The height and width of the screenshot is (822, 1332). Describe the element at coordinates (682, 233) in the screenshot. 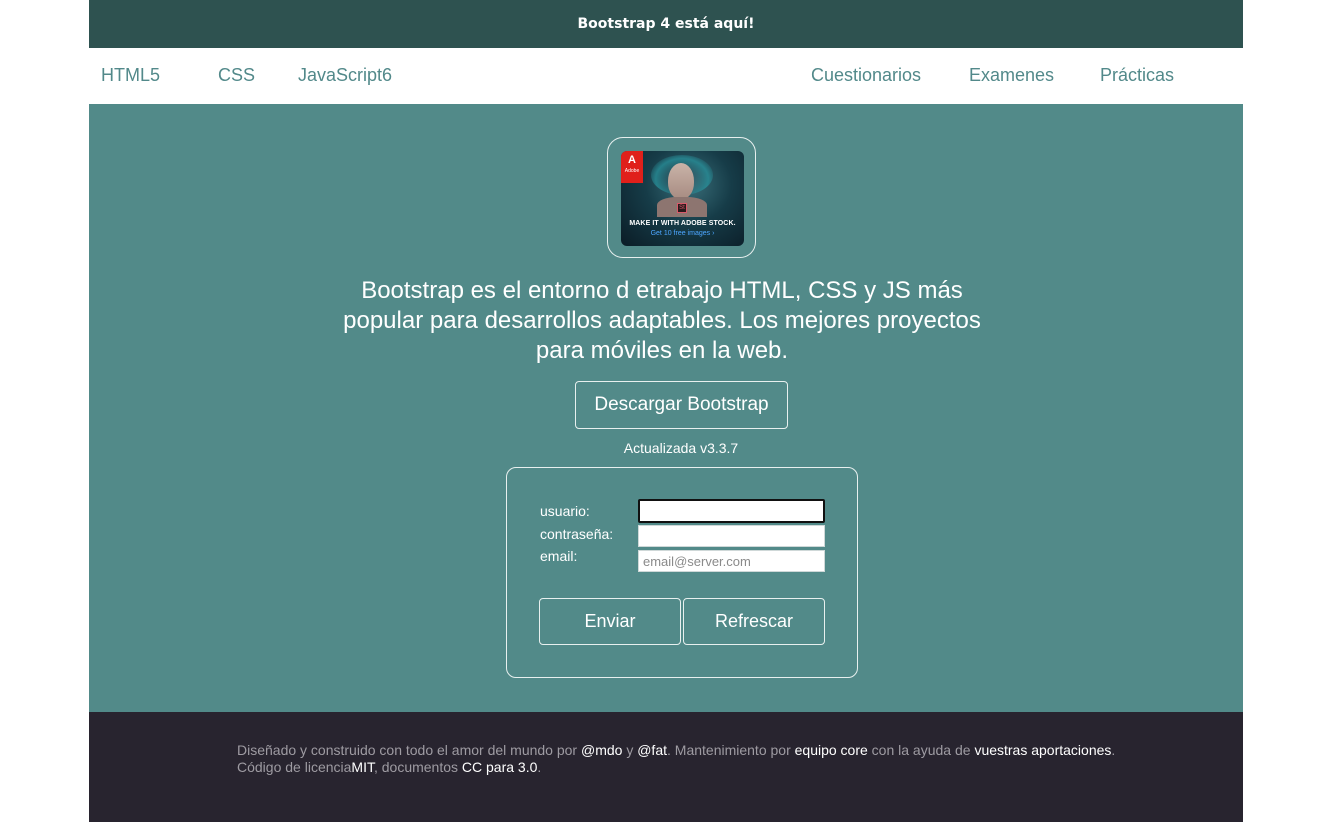

I see `ad-cta: Get 10 free images ›` at that location.